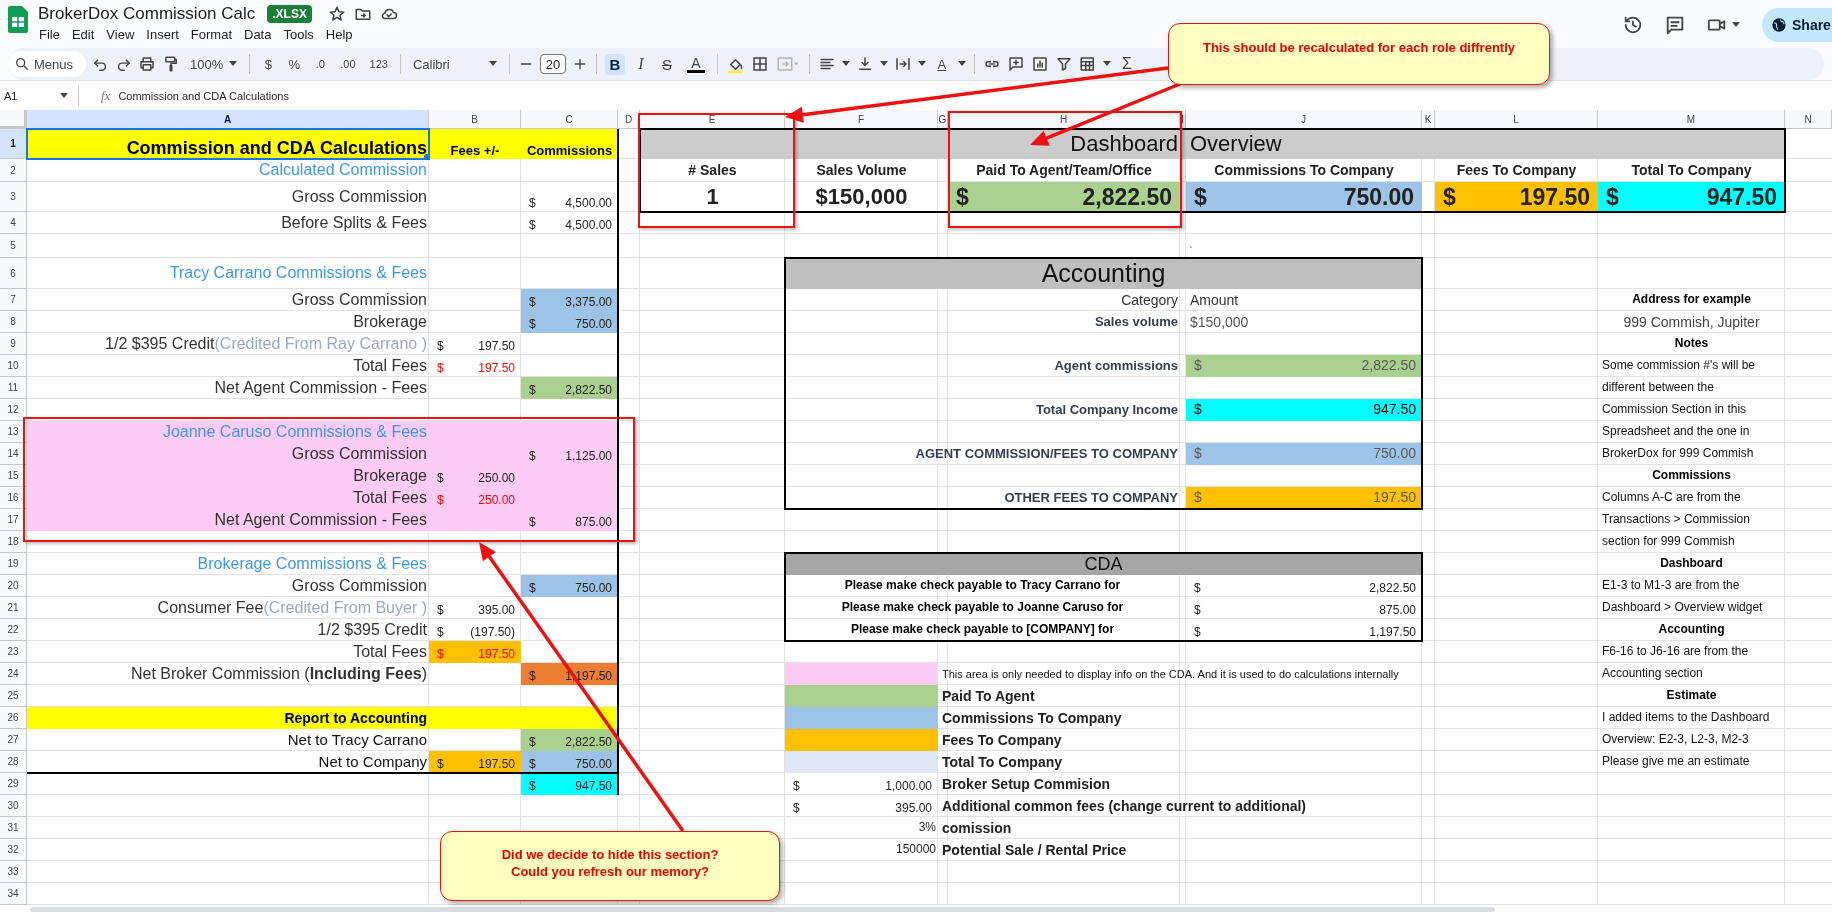  Describe the element at coordinates (476, 632) in the screenshot. I see `money-cell-text: $ (197.50)` at that location.